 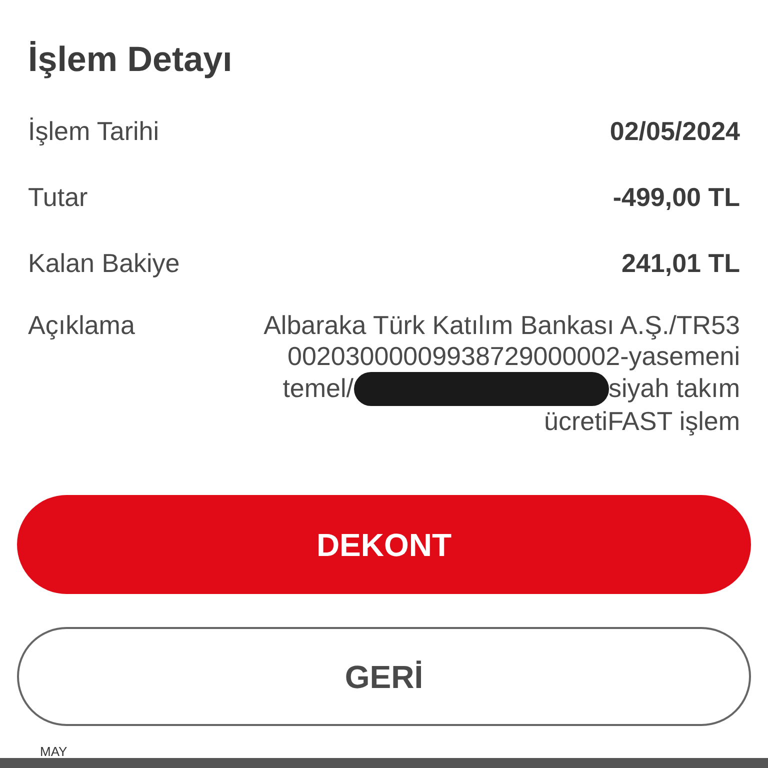 What do you see at coordinates (674, 388) in the screenshot?
I see `description-line: siyah takım` at bounding box center [674, 388].